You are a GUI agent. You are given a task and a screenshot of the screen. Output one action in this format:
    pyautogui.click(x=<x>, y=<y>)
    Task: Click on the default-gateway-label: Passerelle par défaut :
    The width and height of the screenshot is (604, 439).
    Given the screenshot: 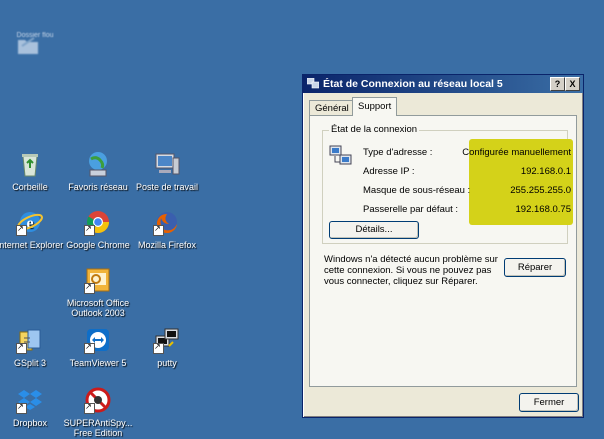 What is the action you would take?
    pyautogui.click(x=411, y=209)
    